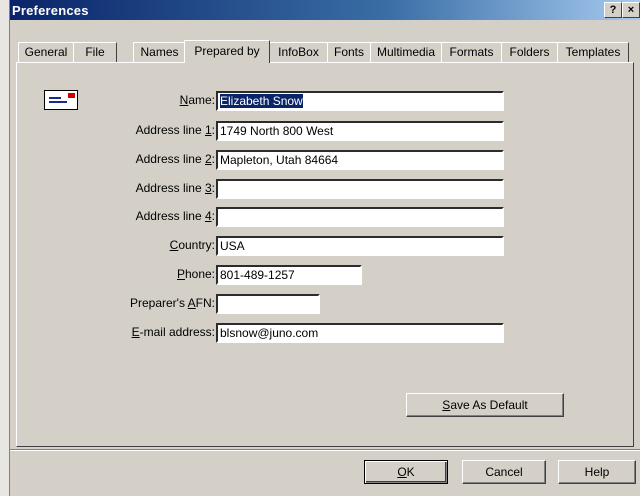 The width and height of the screenshot is (640, 496). I want to click on business-card-icon, so click(61, 100).